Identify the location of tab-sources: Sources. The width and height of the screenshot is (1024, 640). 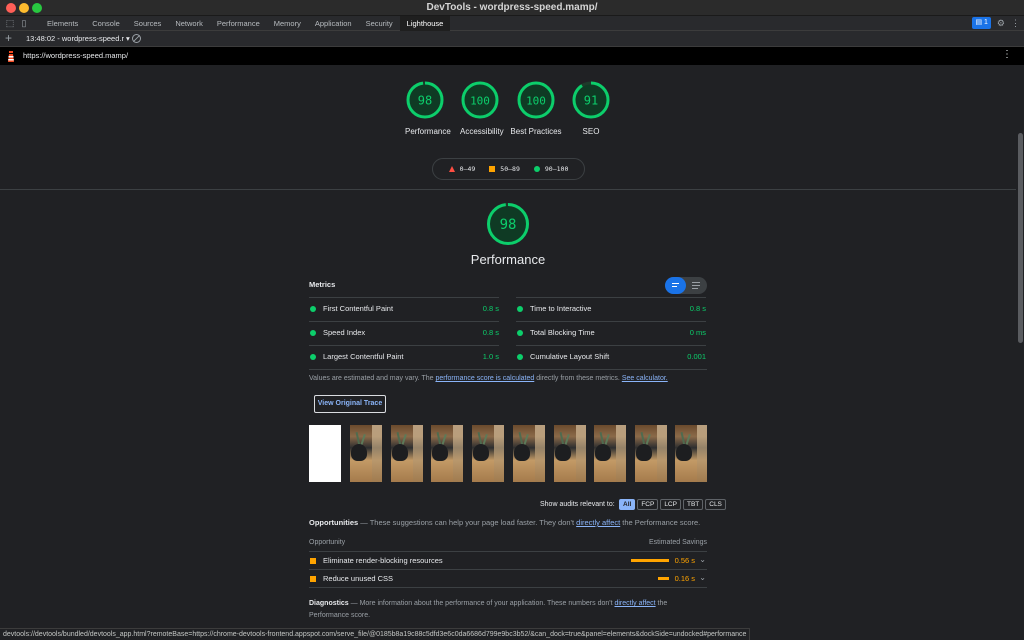
(148, 23).